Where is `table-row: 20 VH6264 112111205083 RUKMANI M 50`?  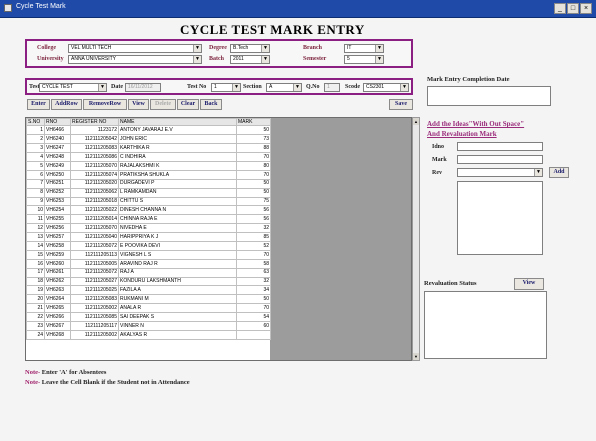
table-row: 20 VH6264 112111205083 RUKMANI M 50 is located at coordinates (148, 299).